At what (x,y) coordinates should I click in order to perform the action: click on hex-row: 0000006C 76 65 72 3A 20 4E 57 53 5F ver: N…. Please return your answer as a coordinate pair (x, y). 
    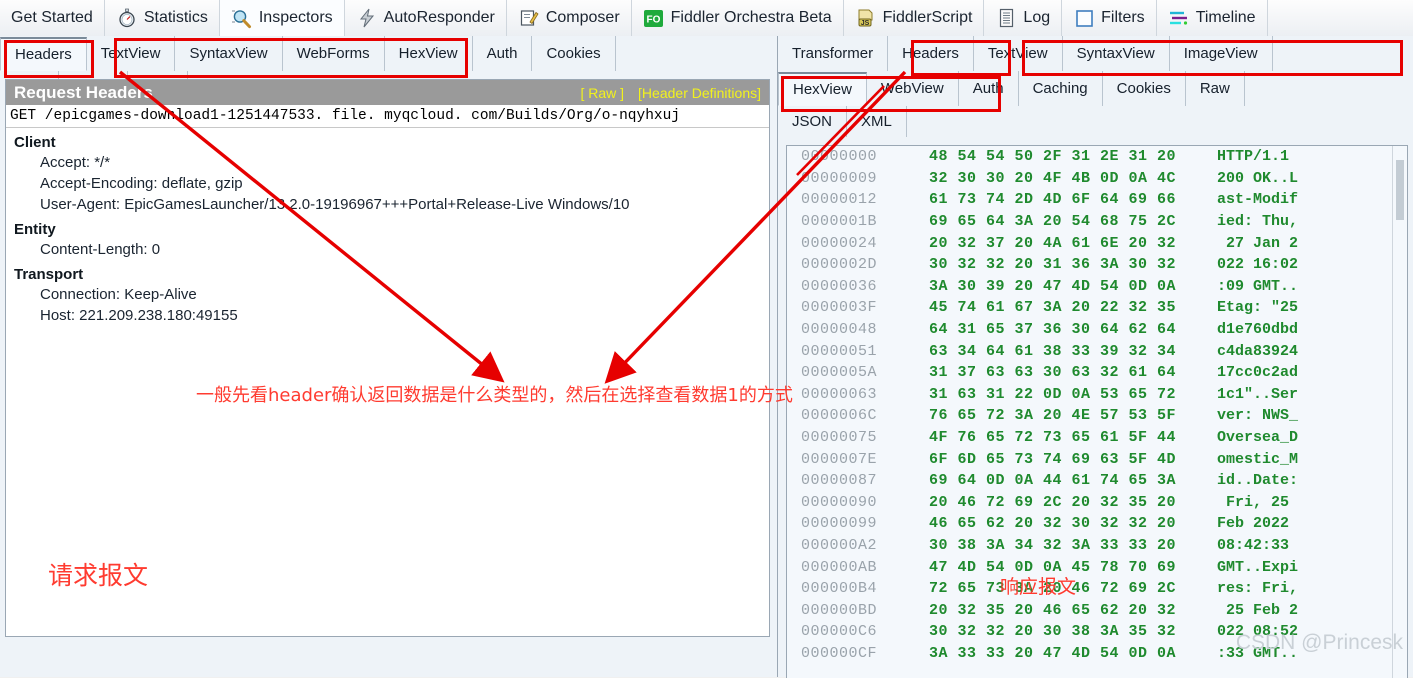
    Looking at the image, I should click on (1097, 416).